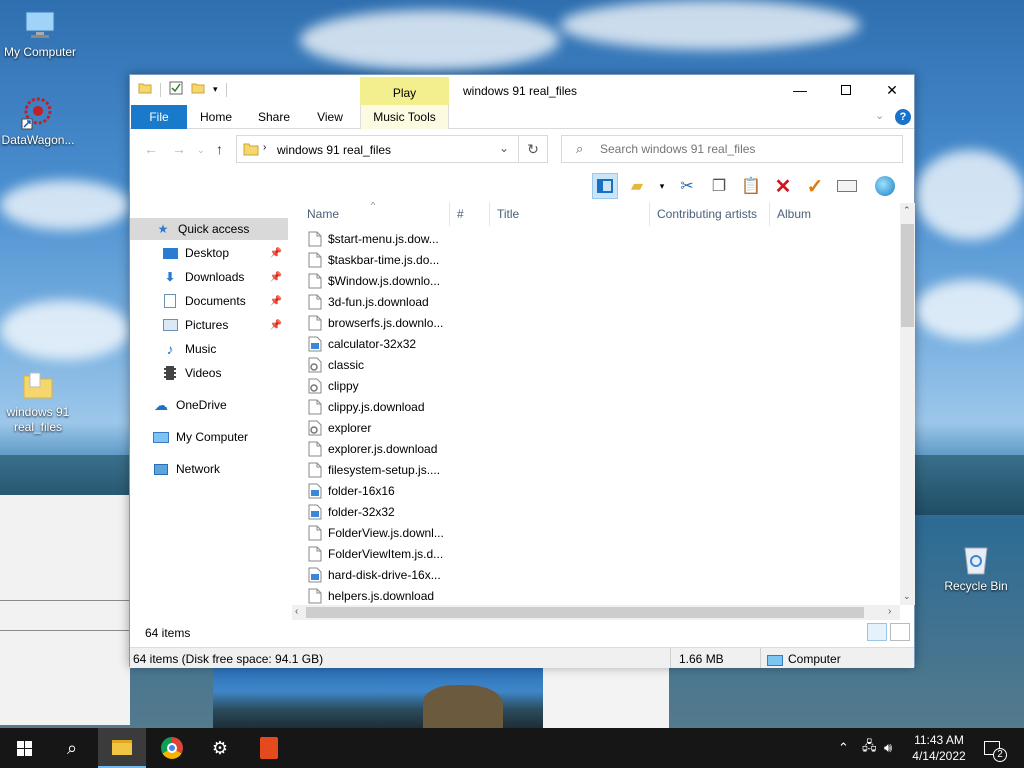 The height and width of the screenshot is (768, 1024). What do you see at coordinates (38, 385) in the screenshot?
I see `folder-icon` at bounding box center [38, 385].